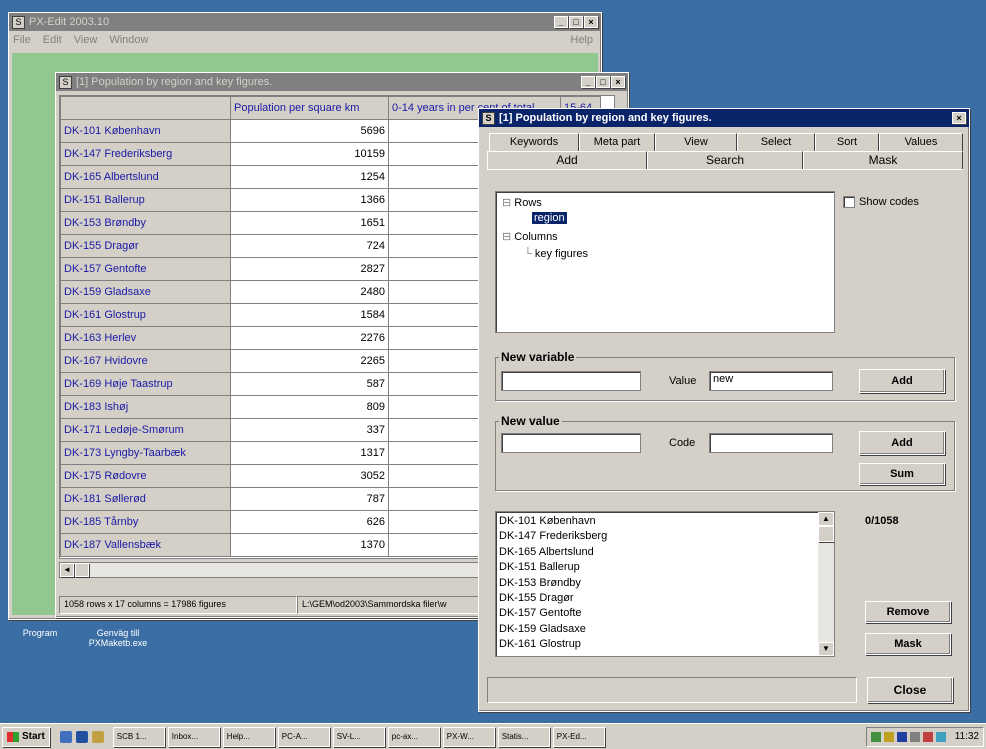 The image size is (986, 749). I want to click on row-header: DK-153 Brøndby, so click(145, 223).